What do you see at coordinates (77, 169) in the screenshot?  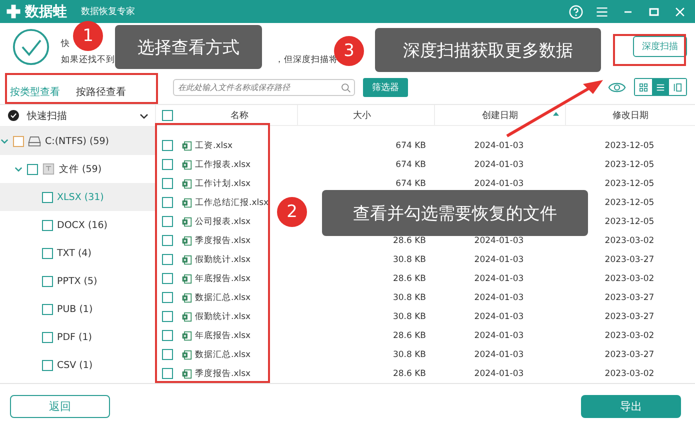 I see `tree-item: 文件 (59)` at bounding box center [77, 169].